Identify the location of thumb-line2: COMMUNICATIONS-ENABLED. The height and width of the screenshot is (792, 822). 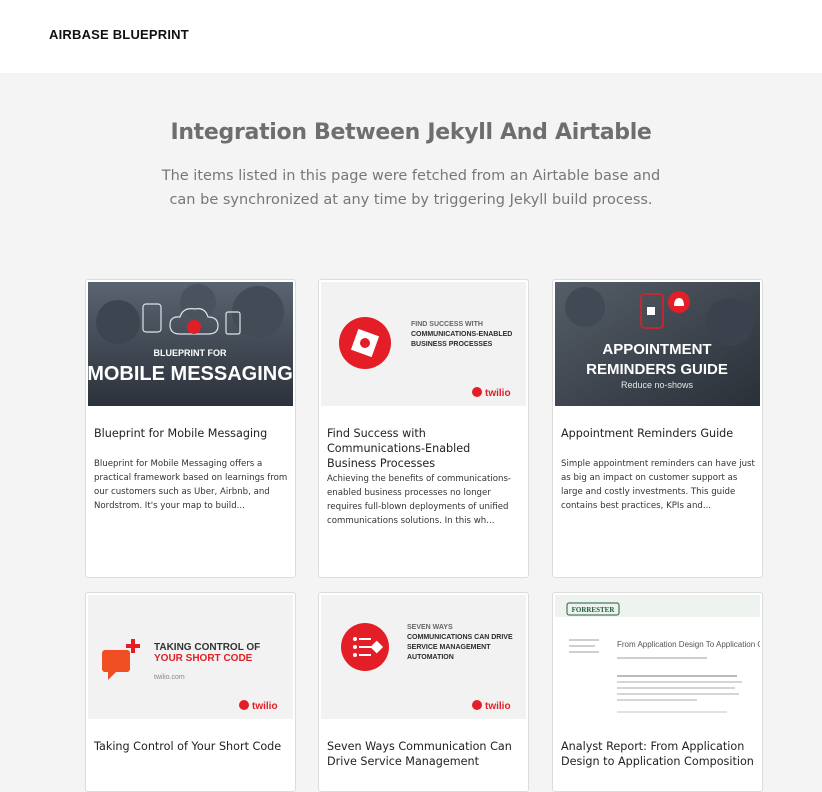
(461, 334).